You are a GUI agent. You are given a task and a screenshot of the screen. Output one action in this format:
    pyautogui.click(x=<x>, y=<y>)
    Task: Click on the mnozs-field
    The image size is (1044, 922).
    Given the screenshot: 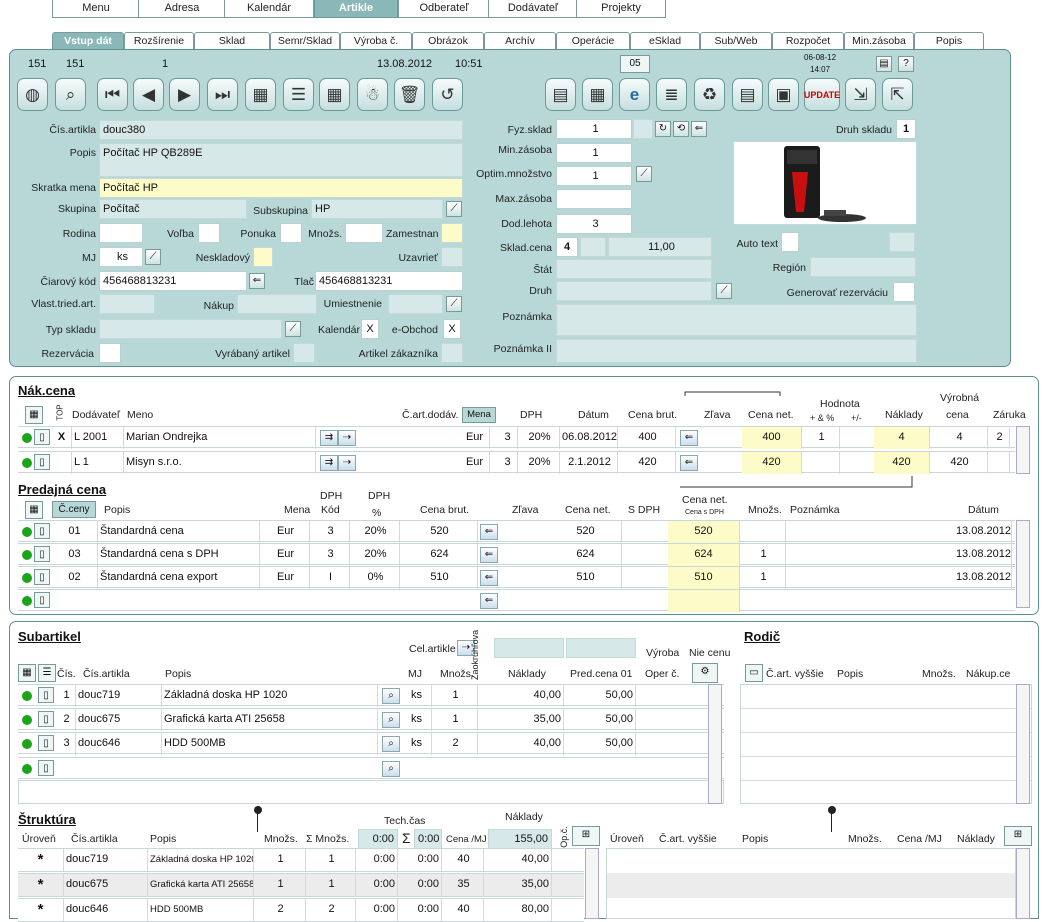 What is the action you would take?
    pyautogui.click(x=364, y=233)
    